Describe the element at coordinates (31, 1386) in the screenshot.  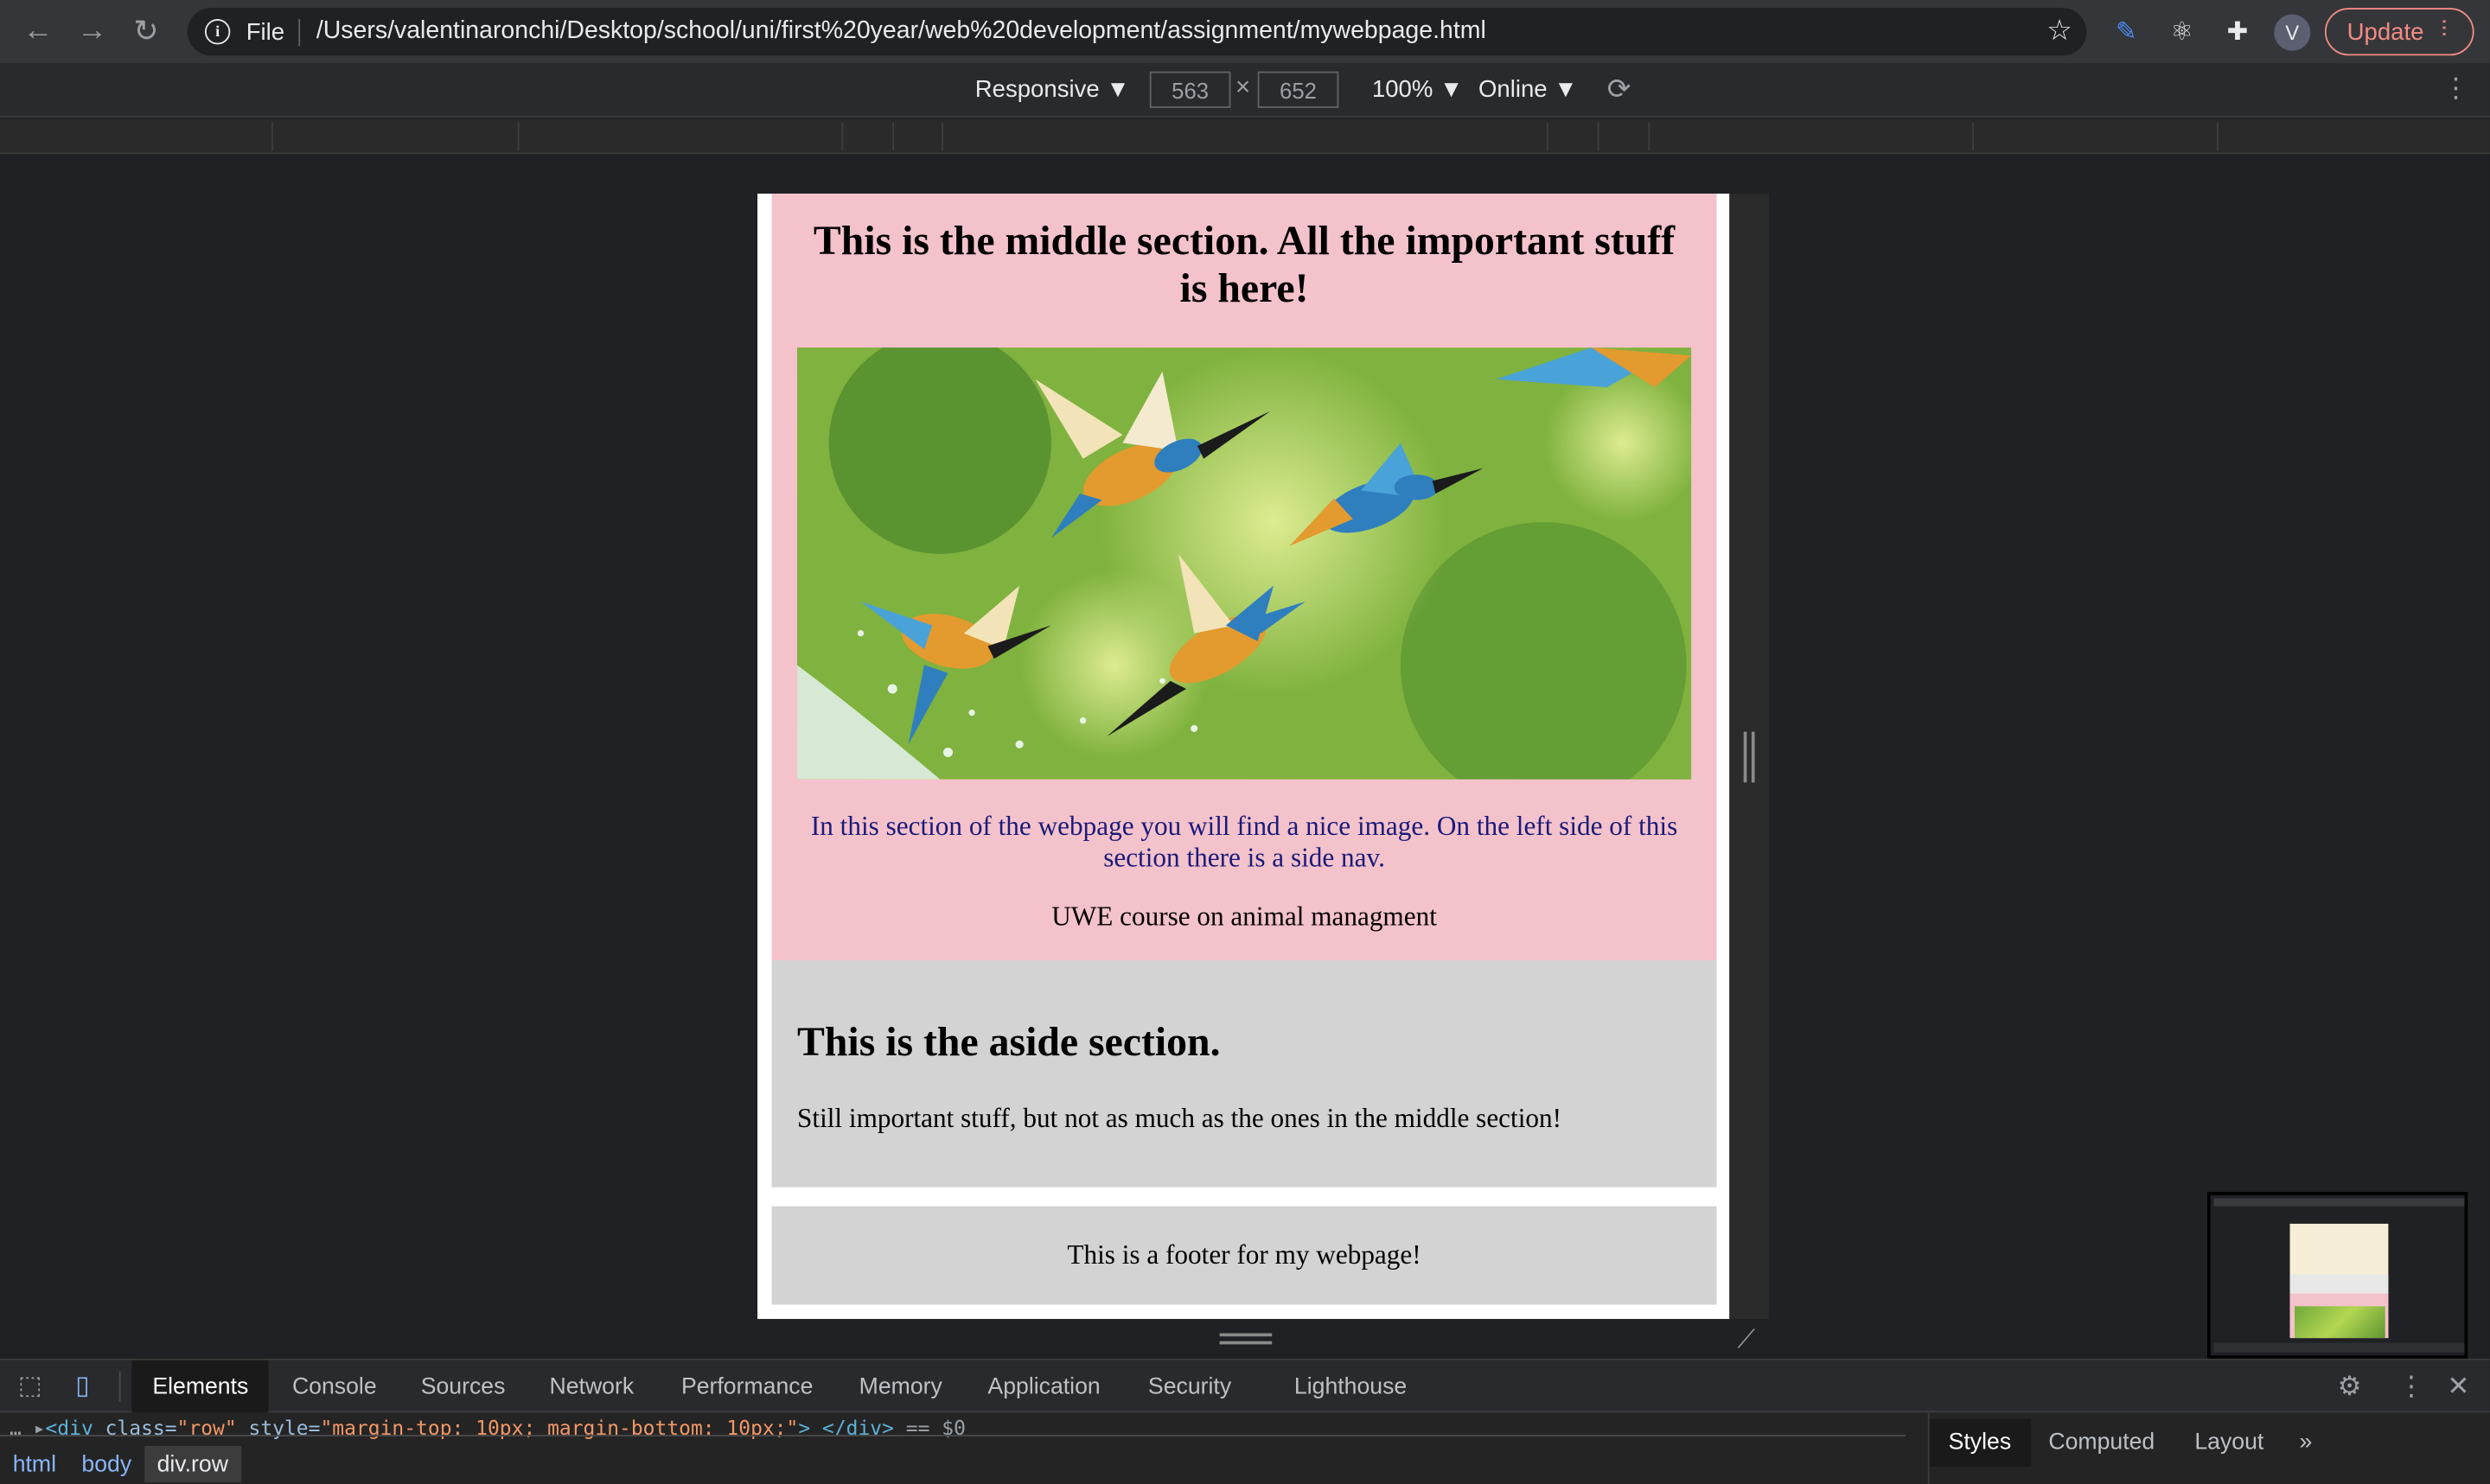
I see `inspect-element-icon: ⬚` at that location.